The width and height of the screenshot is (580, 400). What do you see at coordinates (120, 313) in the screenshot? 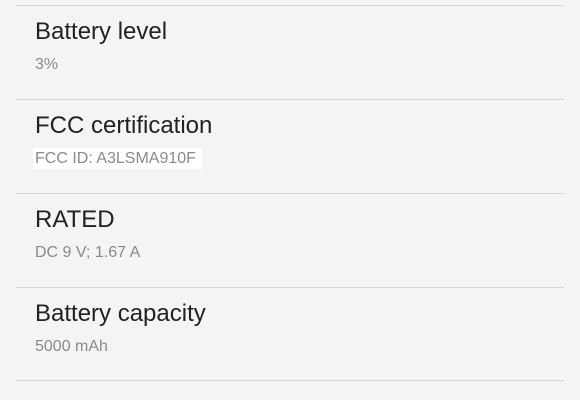
I see `item-title: Battery capacity` at bounding box center [120, 313].